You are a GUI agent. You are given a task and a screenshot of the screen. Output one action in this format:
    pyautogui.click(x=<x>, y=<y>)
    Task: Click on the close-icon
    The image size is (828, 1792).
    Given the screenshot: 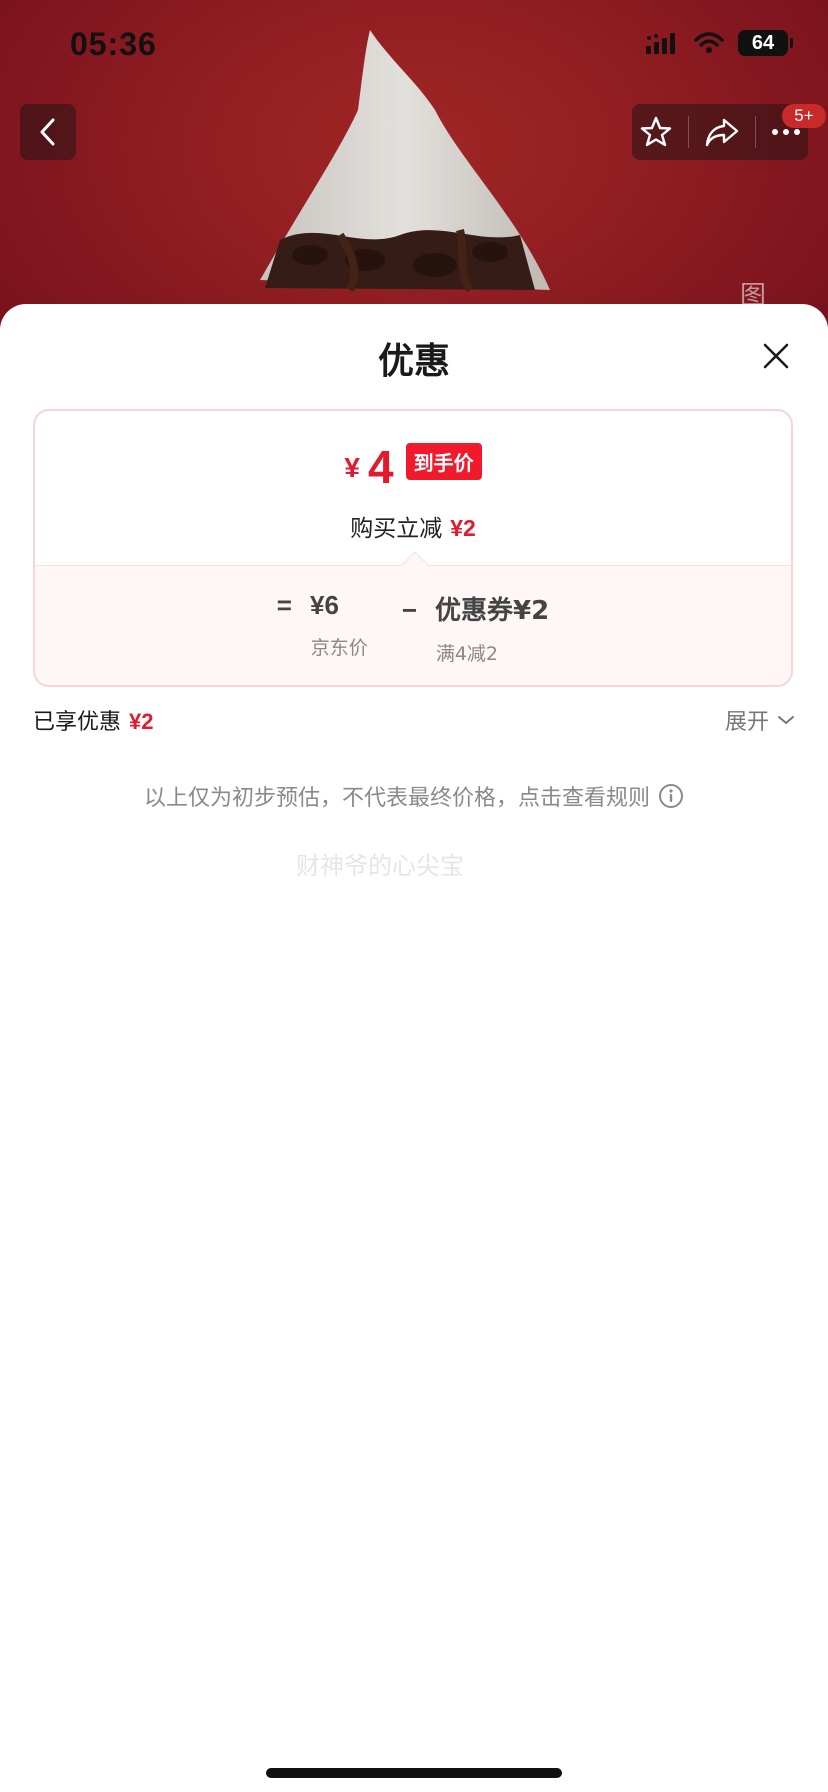 What is the action you would take?
    pyautogui.click(x=776, y=356)
    